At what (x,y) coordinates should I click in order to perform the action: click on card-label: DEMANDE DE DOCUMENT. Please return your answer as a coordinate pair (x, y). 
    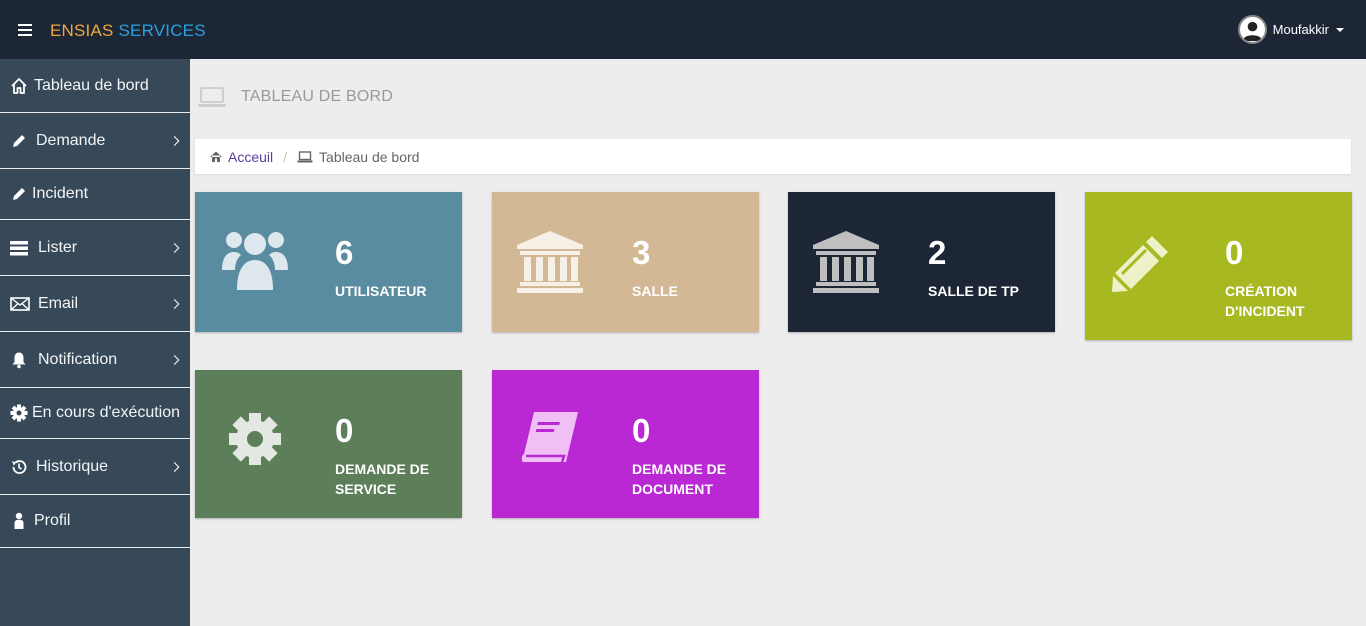
    Looking at the image, I should click on (679, 479).